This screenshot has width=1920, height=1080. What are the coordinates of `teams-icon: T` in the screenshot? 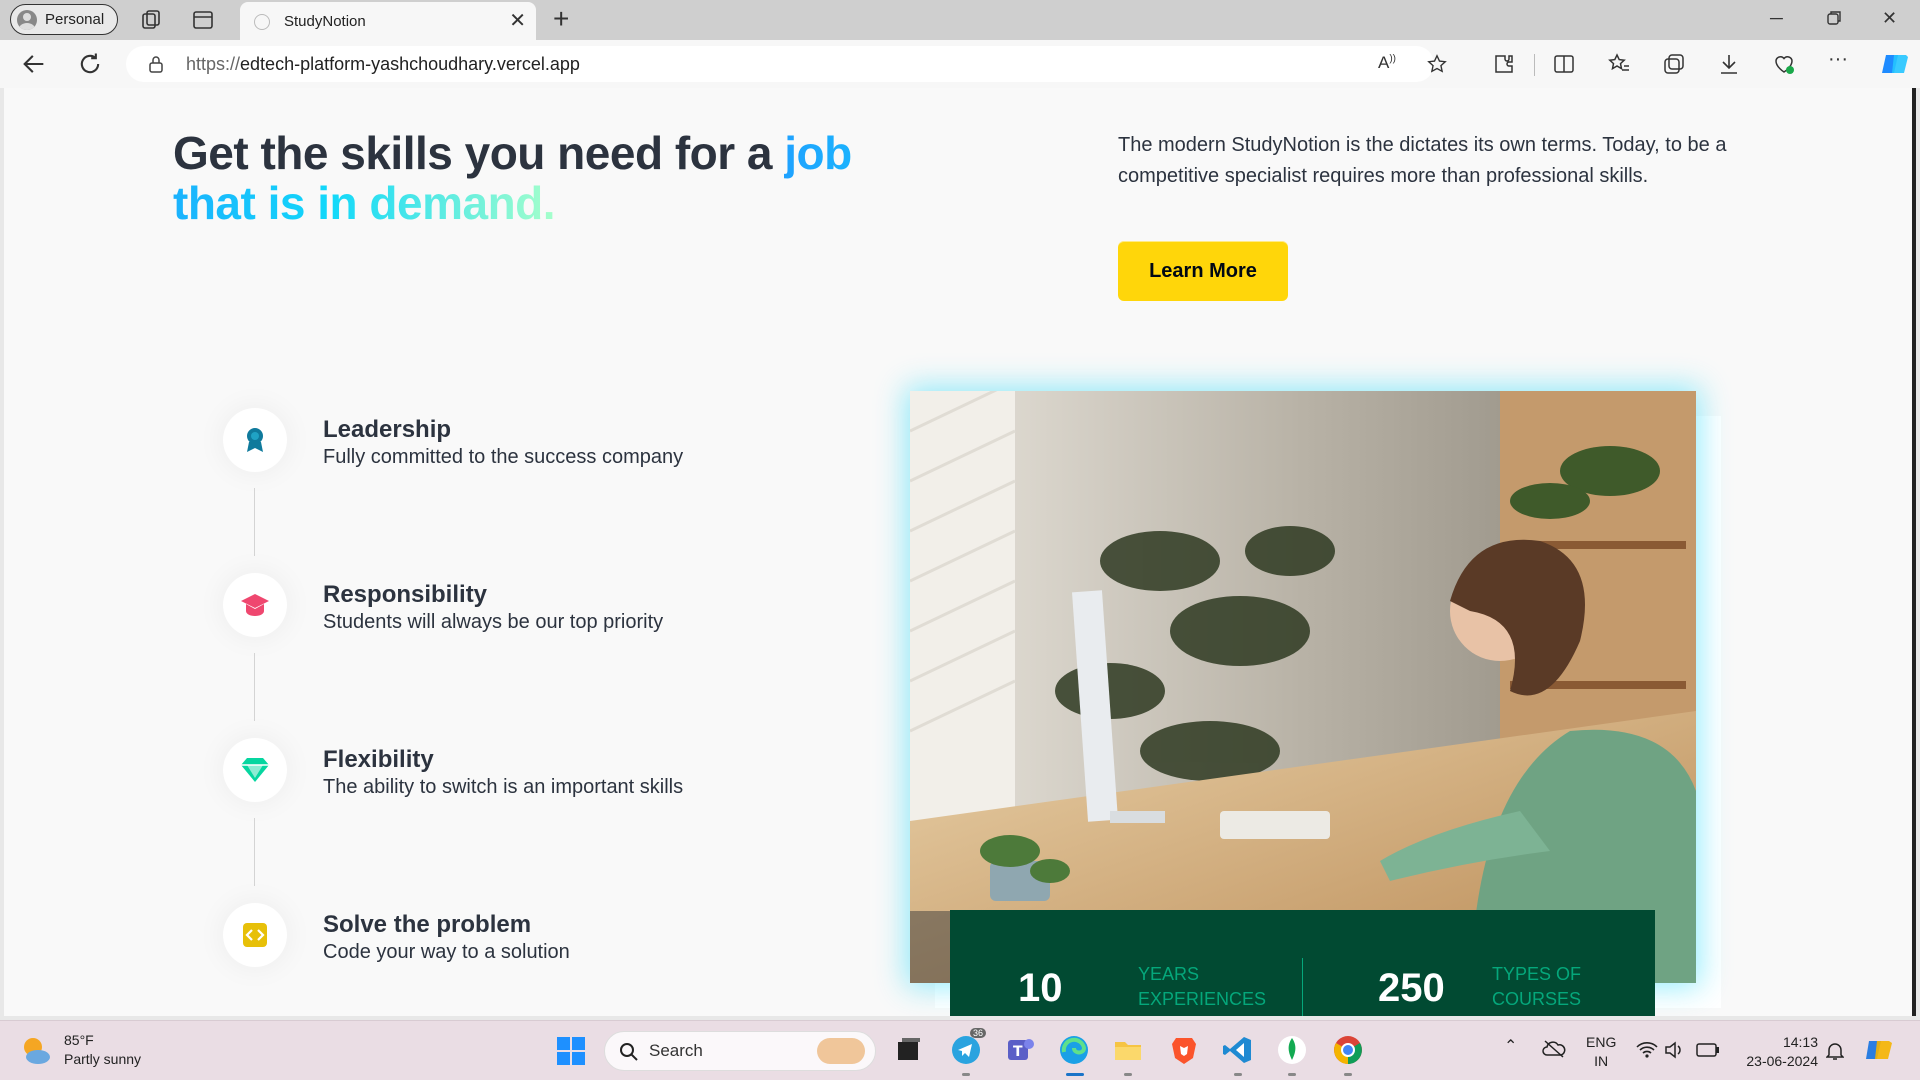 It's located at (1020, 1050).